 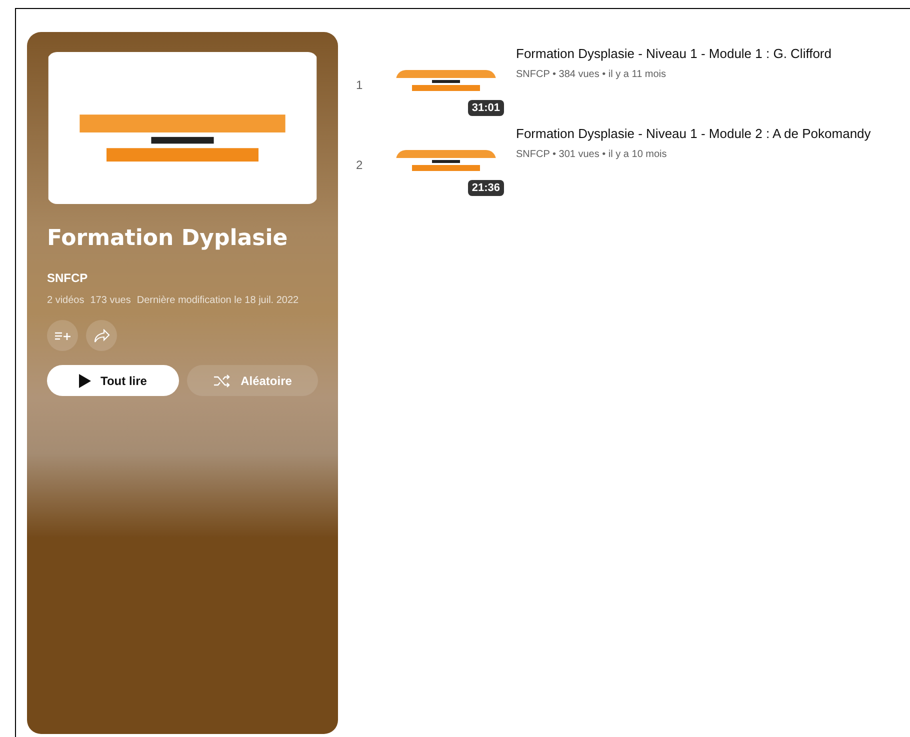 What do you see at coordinates (486, 108) in the screenshot?
I see `video-duration: 31:01` at bounding box center [486, 108].